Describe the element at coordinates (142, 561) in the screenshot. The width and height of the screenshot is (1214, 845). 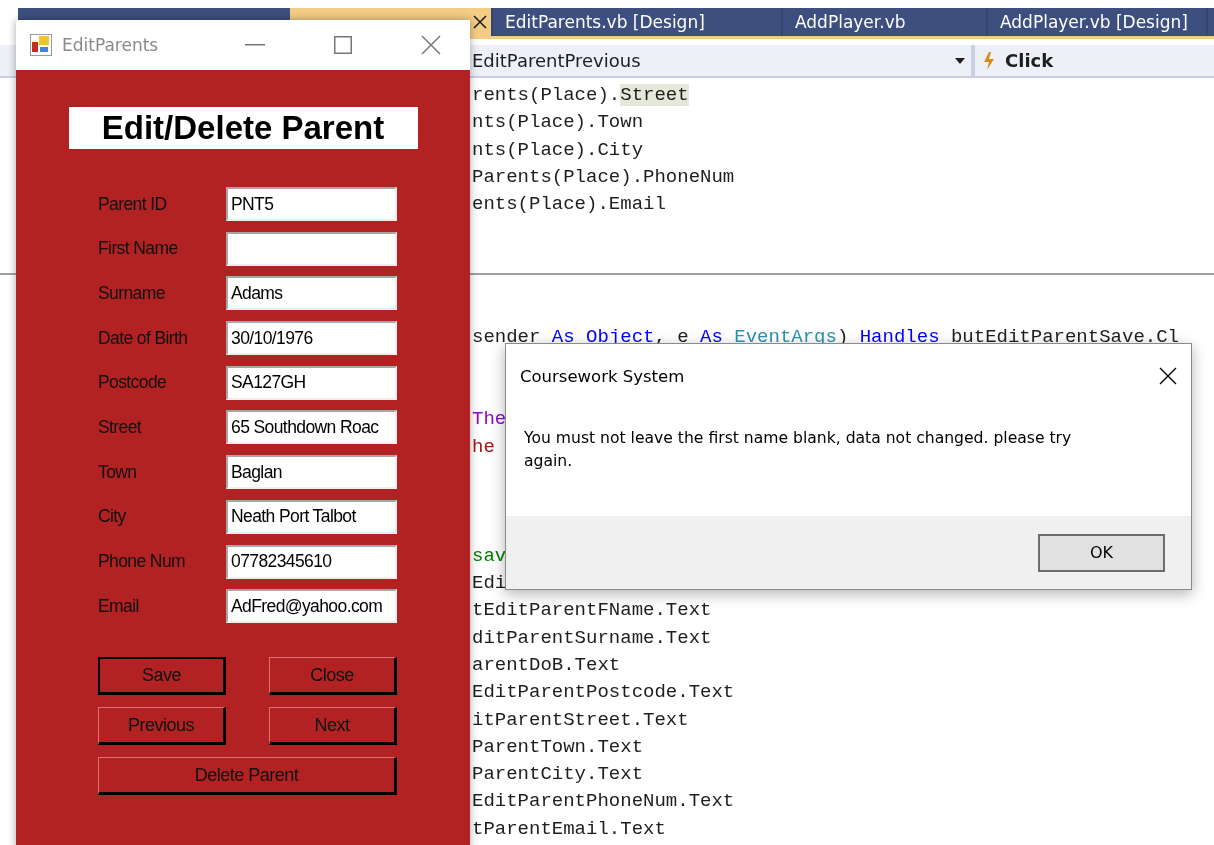
I see `field-label: Phone Num` at that location.